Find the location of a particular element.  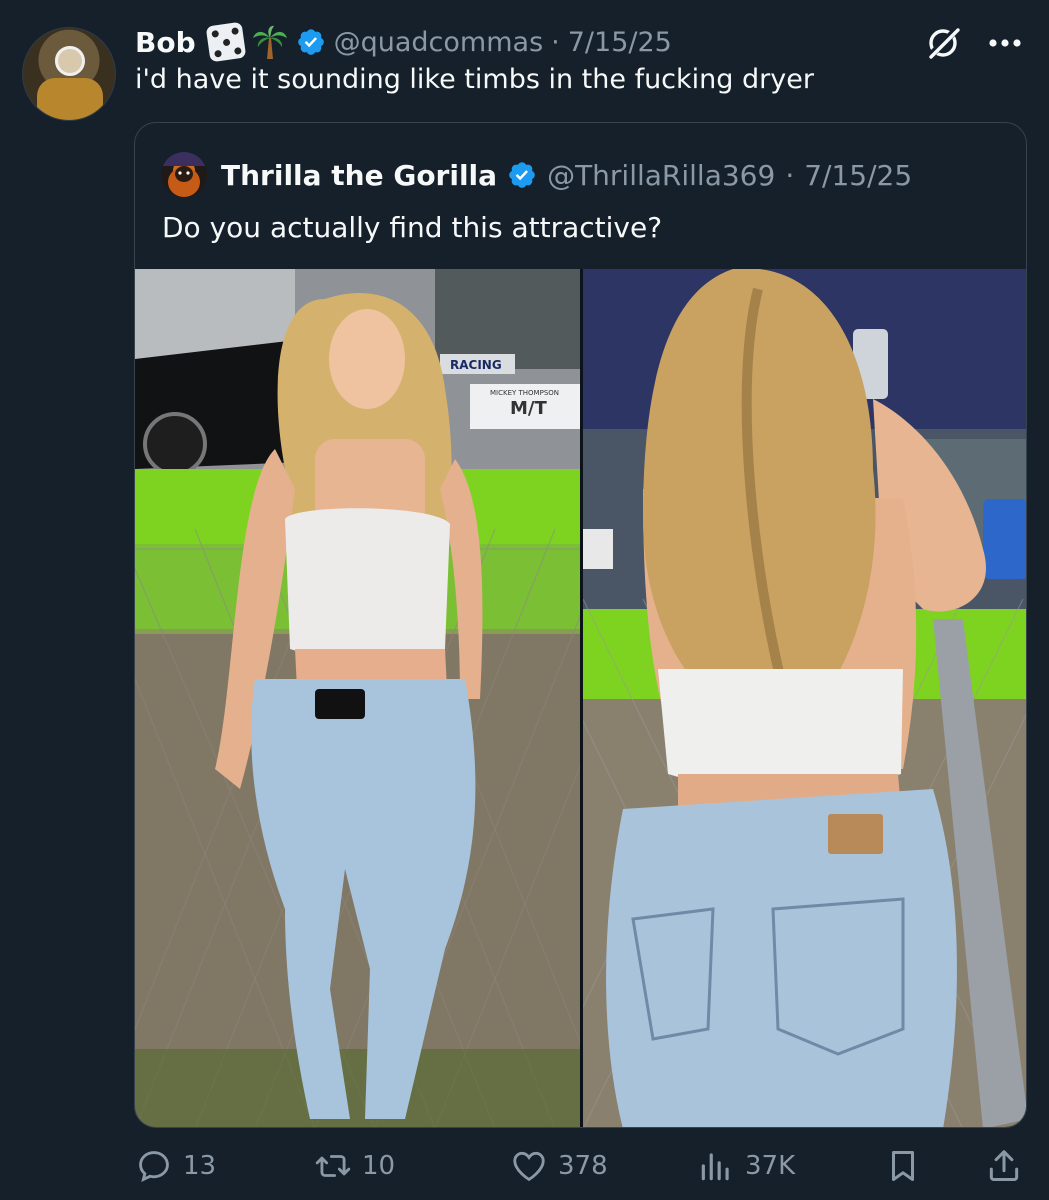

author-name: Bob is located at coordinates (165, 42).